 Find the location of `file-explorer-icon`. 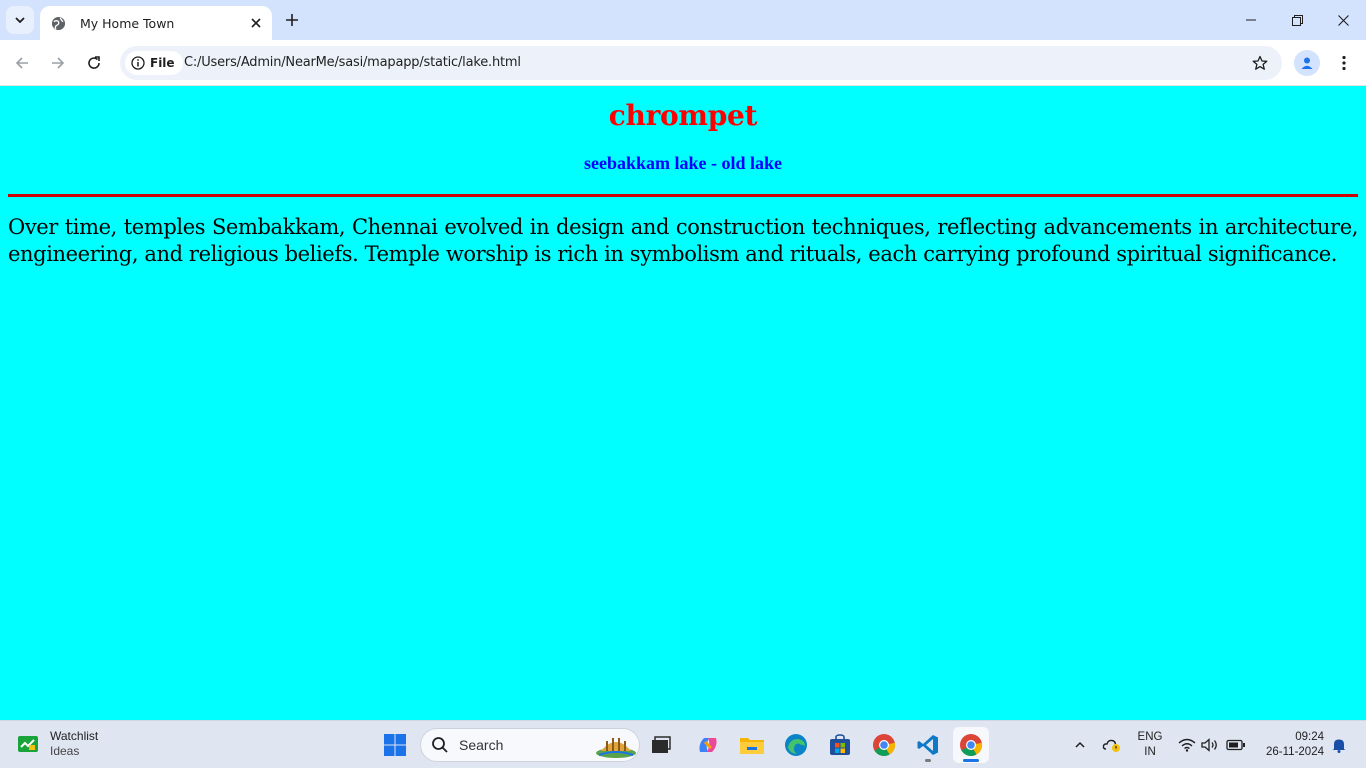

file-explorer-icon is located at coordinates (752, 746).